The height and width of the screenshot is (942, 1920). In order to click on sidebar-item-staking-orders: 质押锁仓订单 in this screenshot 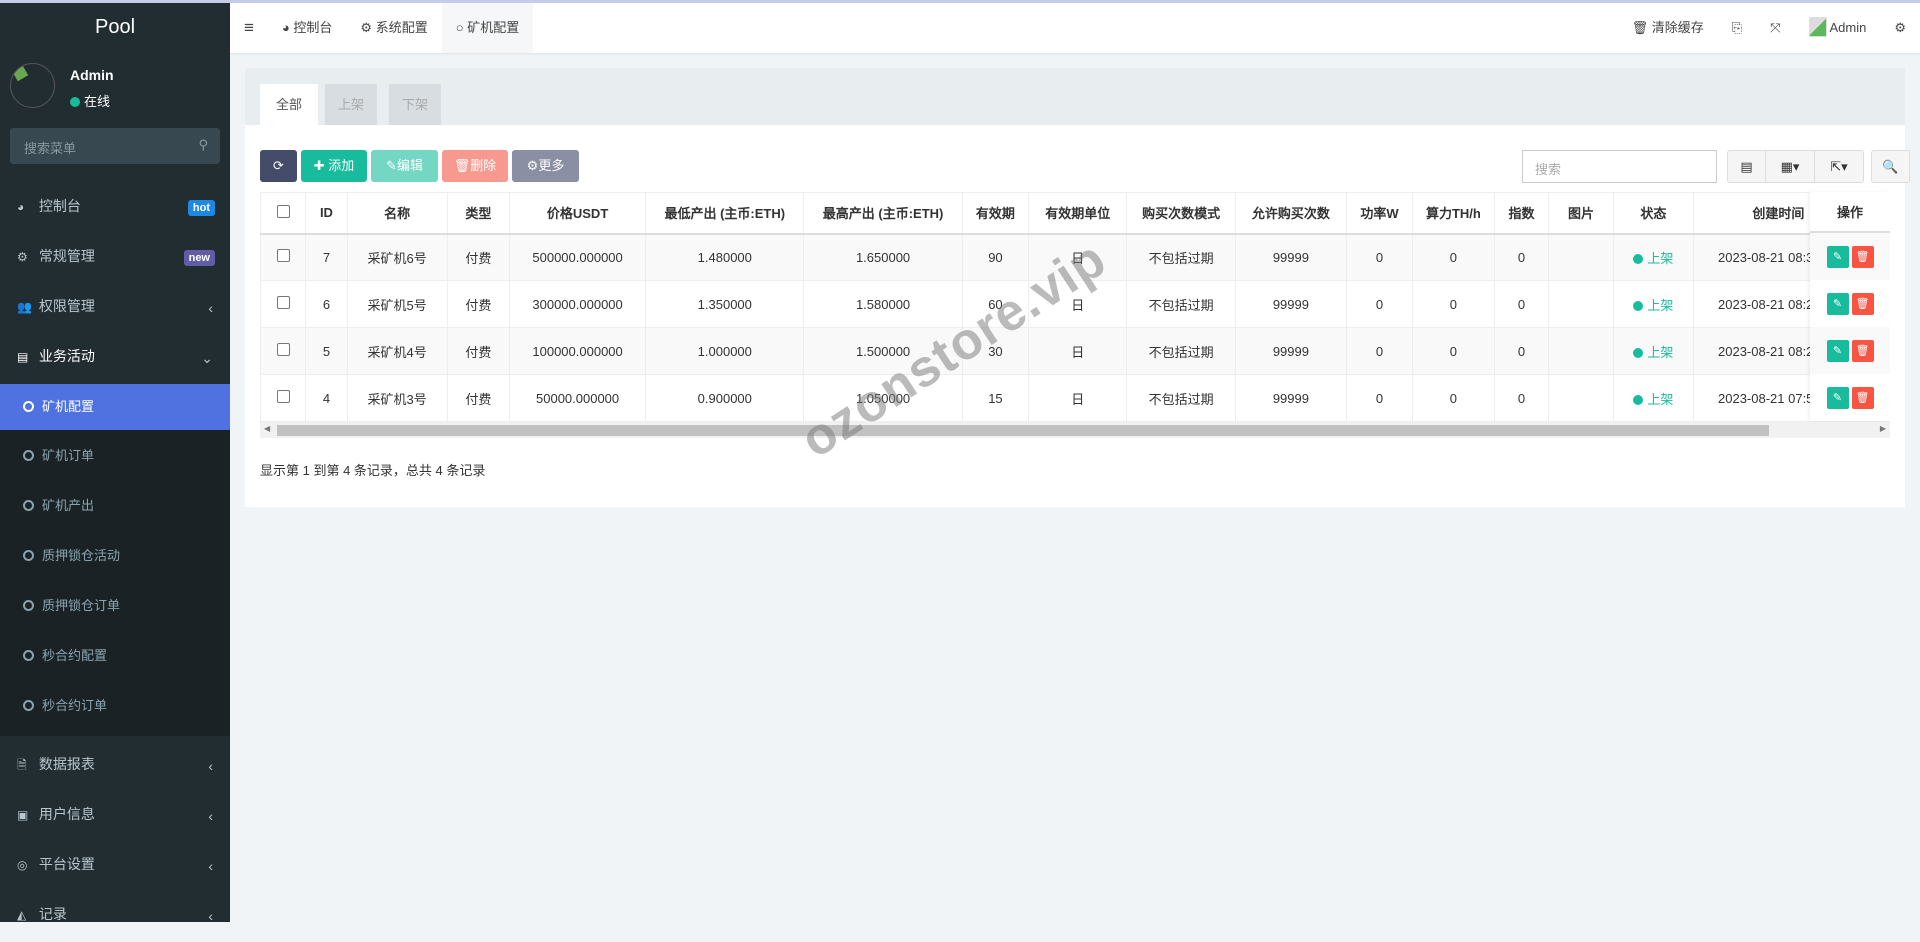, I will do `click(115, 609)`.